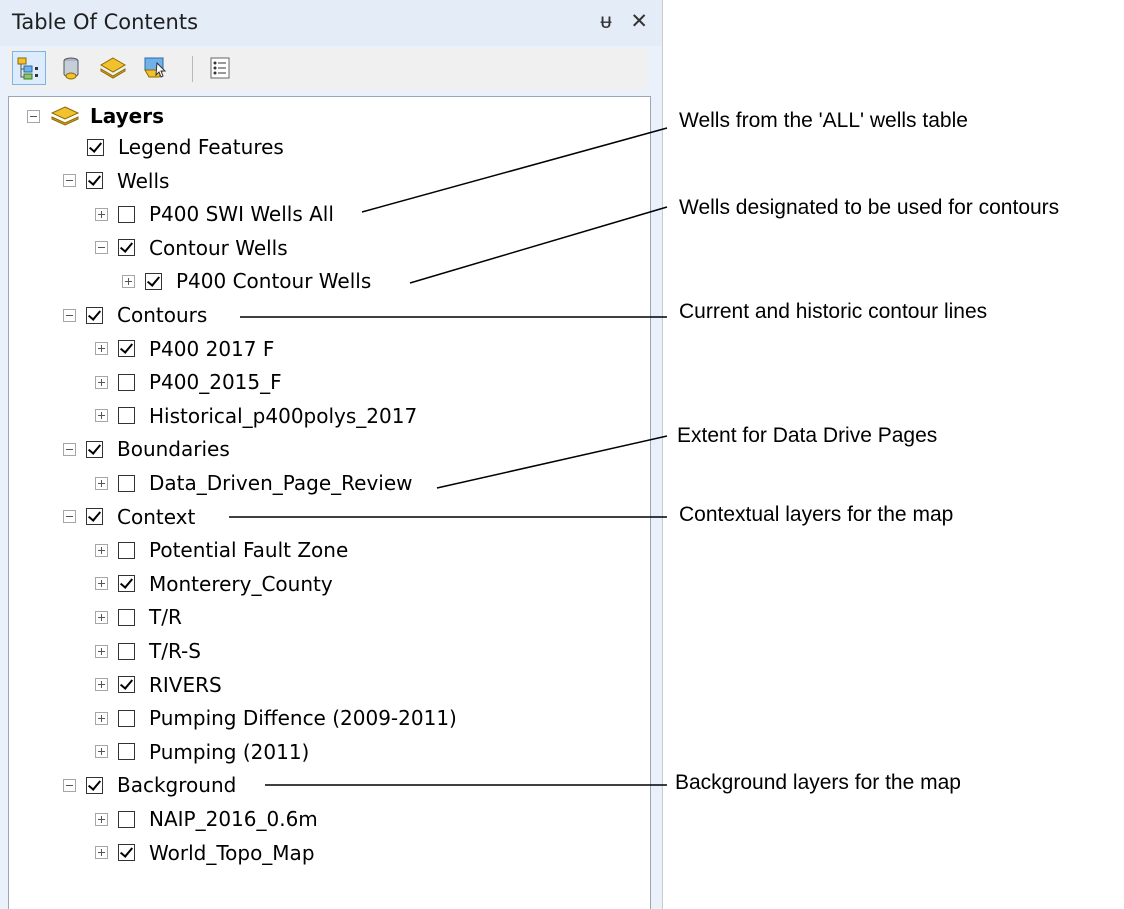 This screenshot has height=909, width=1124. What do you see at coordinates (818, 782) in the screenshot?
I see `annotation-background: Background layers for the map` at bounding box center [818, 782].